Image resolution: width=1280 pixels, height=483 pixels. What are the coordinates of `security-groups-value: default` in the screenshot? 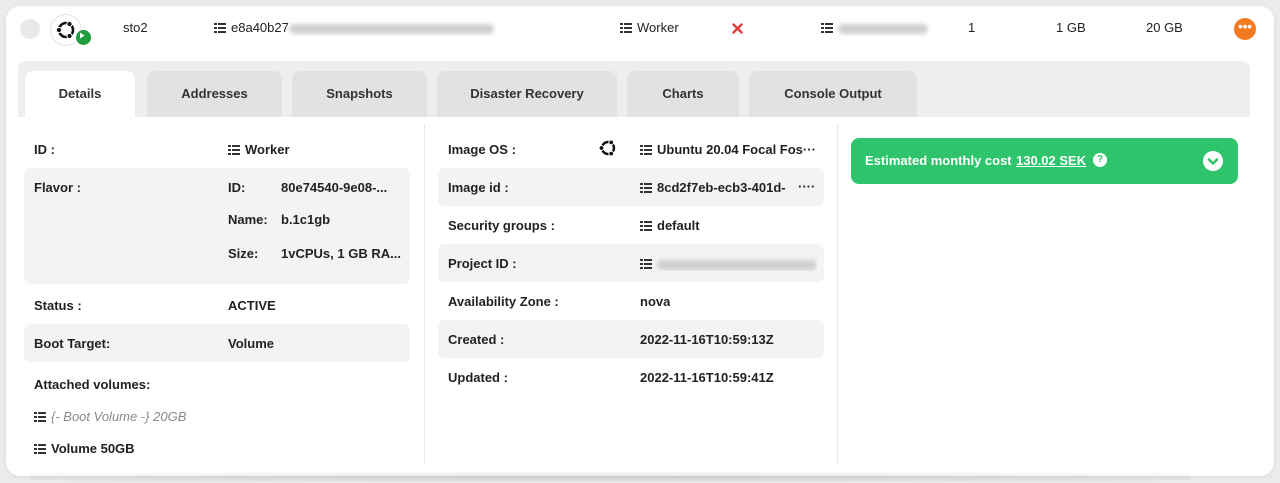 It's located at (670, 225).